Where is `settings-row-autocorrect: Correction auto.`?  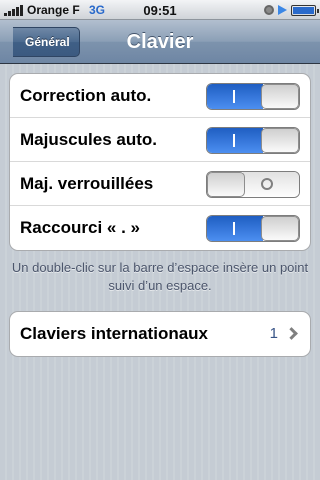 settings-row-autocorrect: Correction auto. is located at coordinates (160, 96).